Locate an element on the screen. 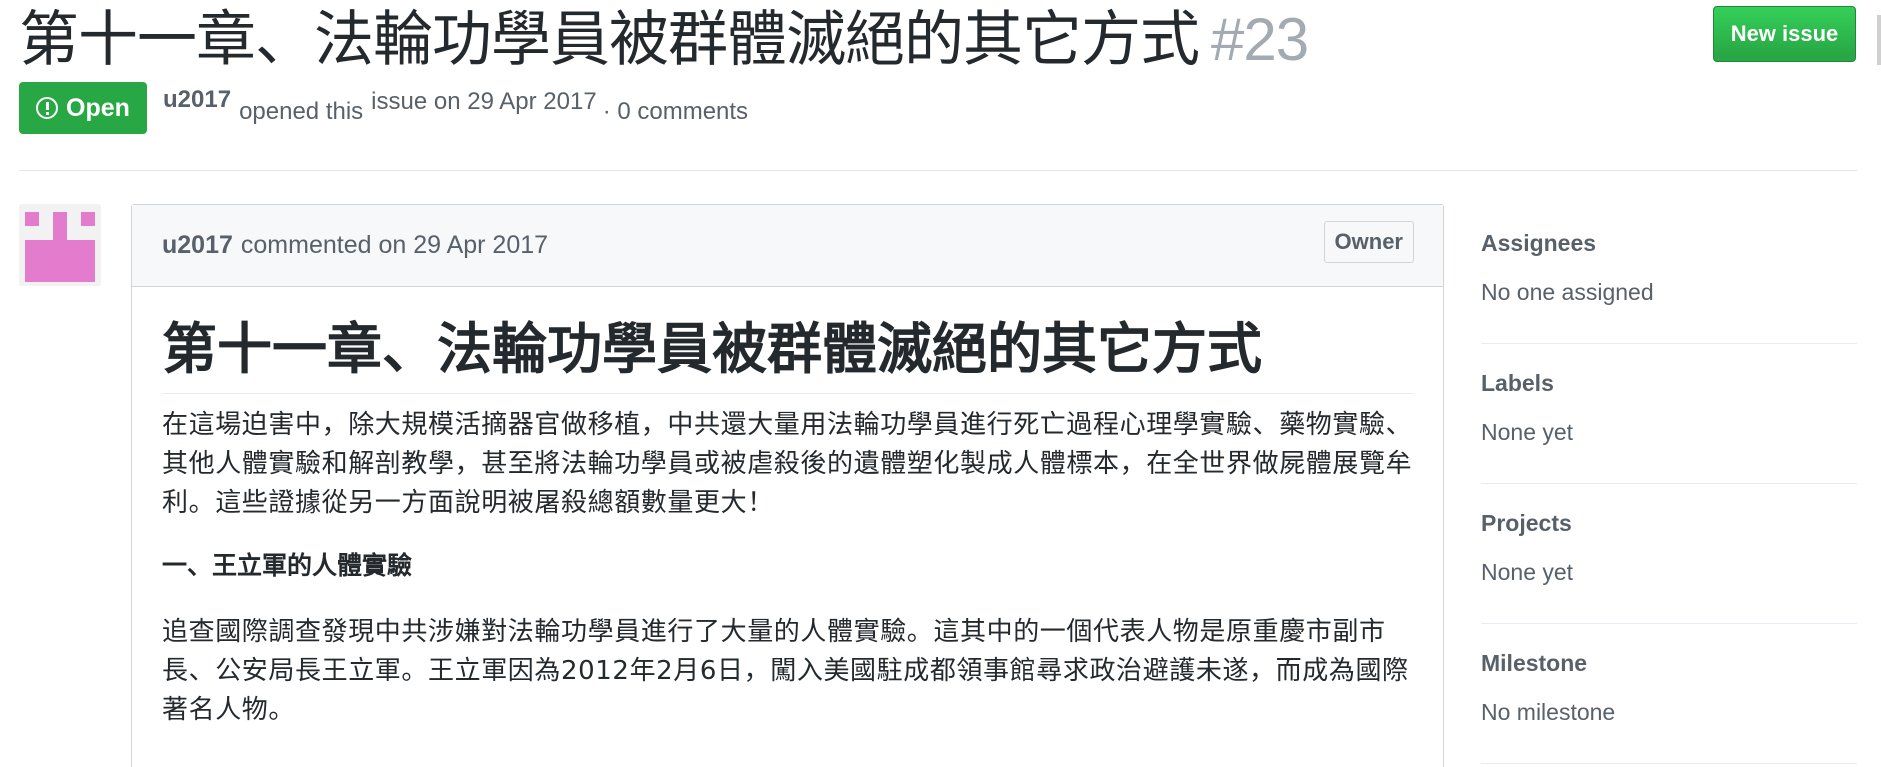 The width and height of the screenshot is (1881, 767). header-divider is located at coordinates (938, 170).